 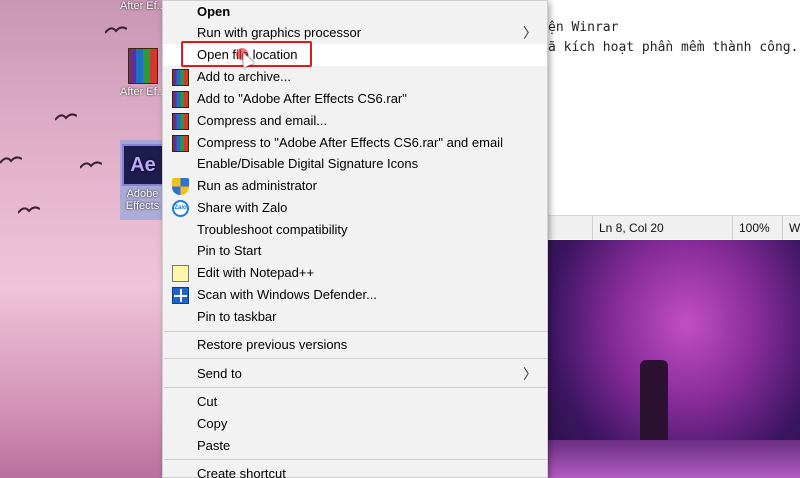 What do you see at coordinates (256, 272) in the screenshot?
I see `menu-item-label: Edit with Notepad++` at bounding box center [256, 272].